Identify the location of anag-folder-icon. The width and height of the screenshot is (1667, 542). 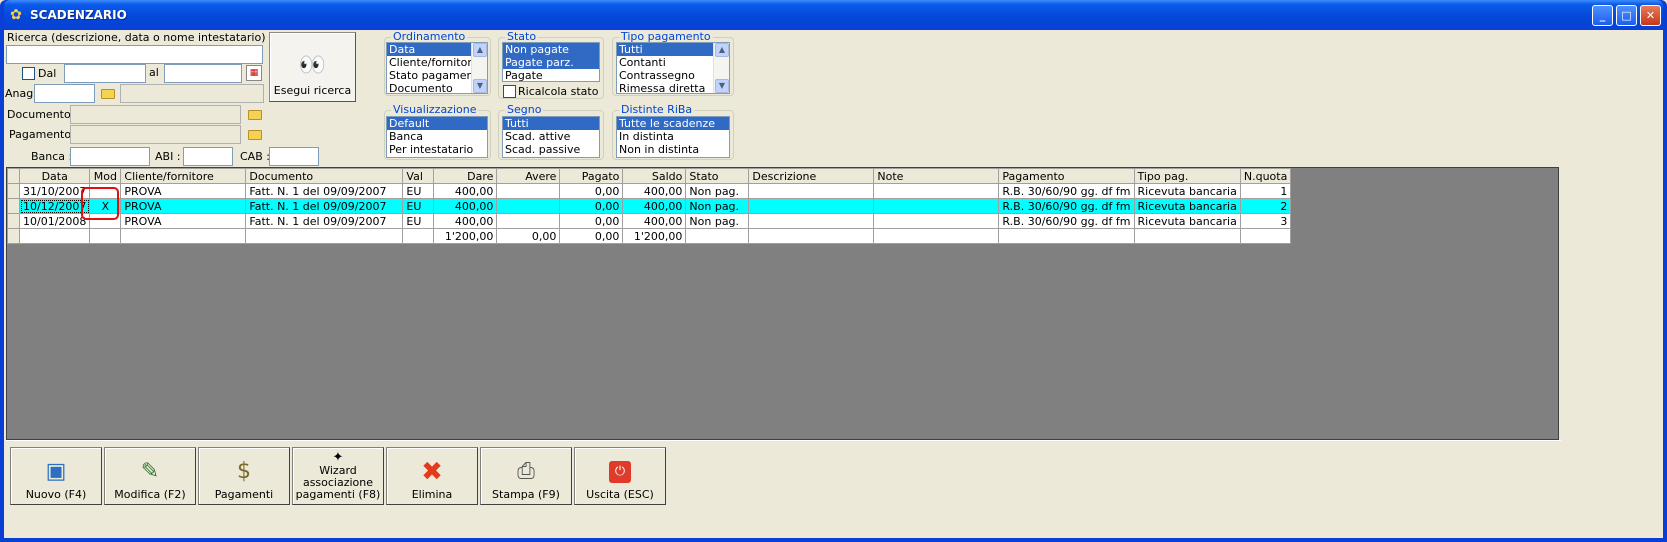
(107, 93).